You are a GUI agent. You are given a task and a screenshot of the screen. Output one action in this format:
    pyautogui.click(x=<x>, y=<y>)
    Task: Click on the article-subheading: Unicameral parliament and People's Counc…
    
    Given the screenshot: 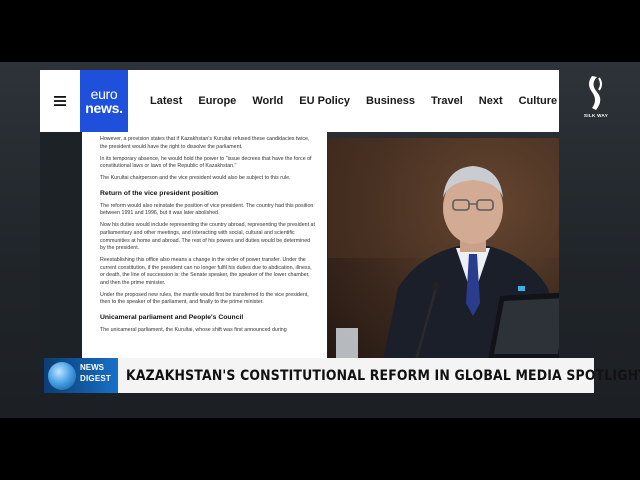 What is the action you would take?
    pyautogui.click(x=172, y=318)
    